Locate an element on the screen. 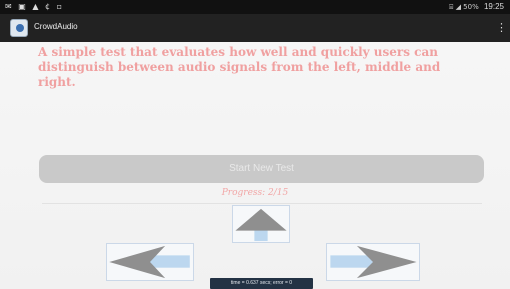  divider is located at coordinates (262, 203).